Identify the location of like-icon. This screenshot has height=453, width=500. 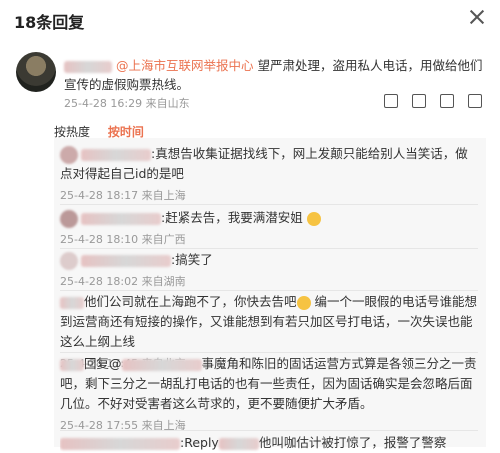
(475, 101).